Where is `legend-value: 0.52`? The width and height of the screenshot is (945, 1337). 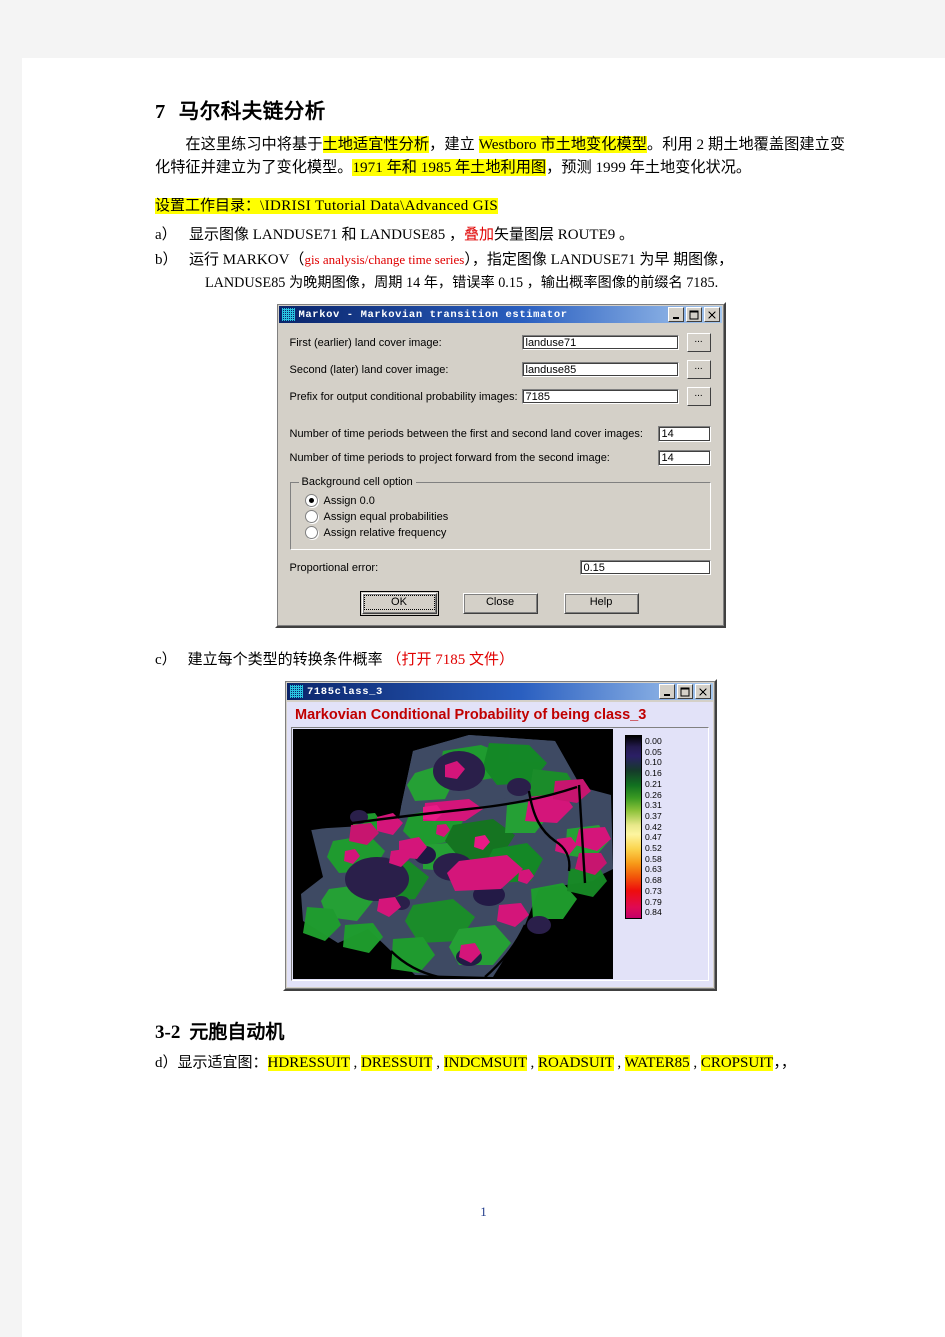 legend-value: 0.52 is located at coordinates (653, 848).